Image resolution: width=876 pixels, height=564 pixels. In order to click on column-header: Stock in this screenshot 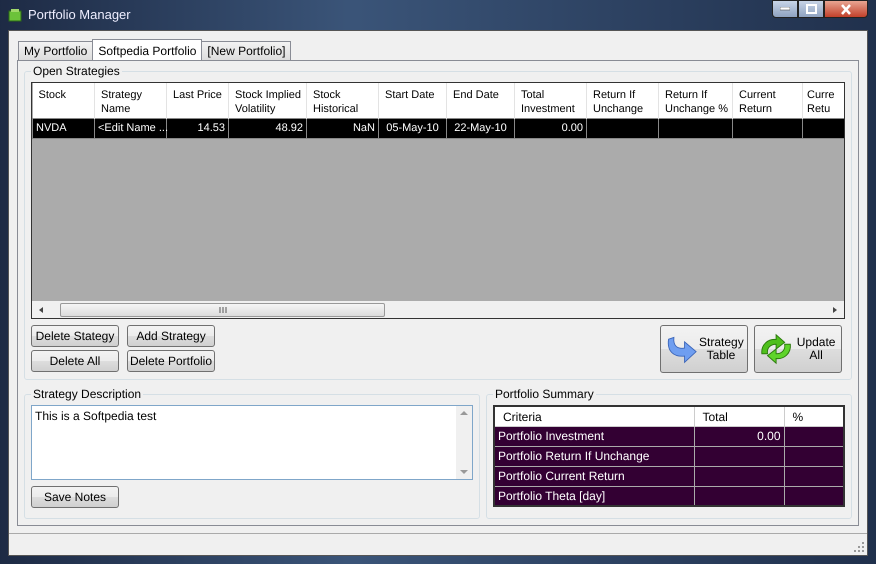, I will do `click(63, 100)`.